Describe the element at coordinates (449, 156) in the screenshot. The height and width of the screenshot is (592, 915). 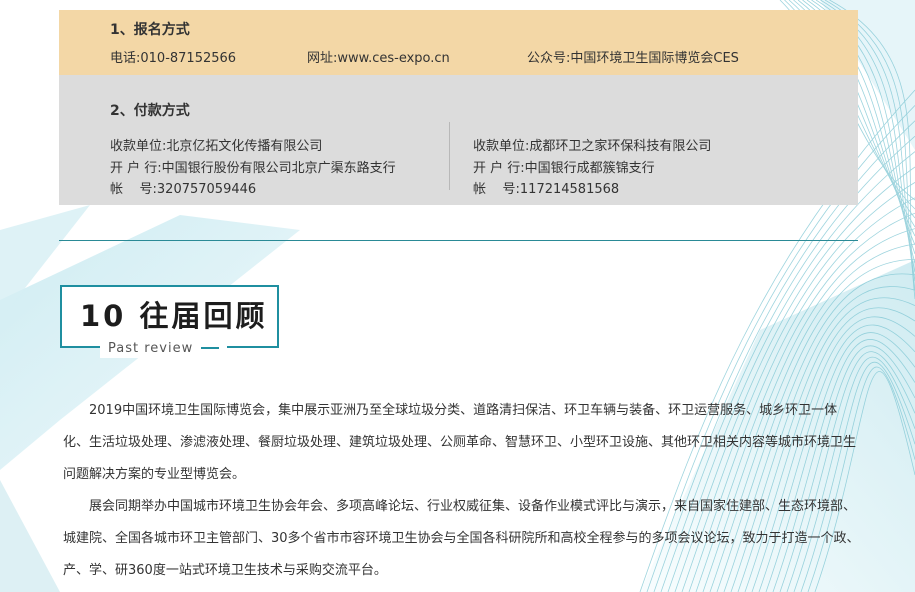
I see `payment-divider` at that location.